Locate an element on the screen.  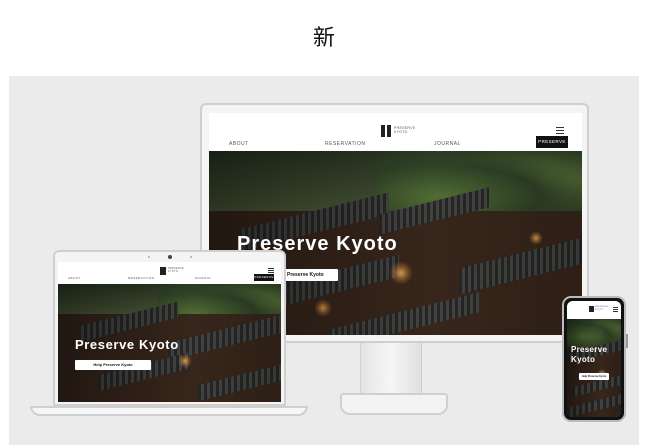
camera-icon is located at coordinates (170, 257).